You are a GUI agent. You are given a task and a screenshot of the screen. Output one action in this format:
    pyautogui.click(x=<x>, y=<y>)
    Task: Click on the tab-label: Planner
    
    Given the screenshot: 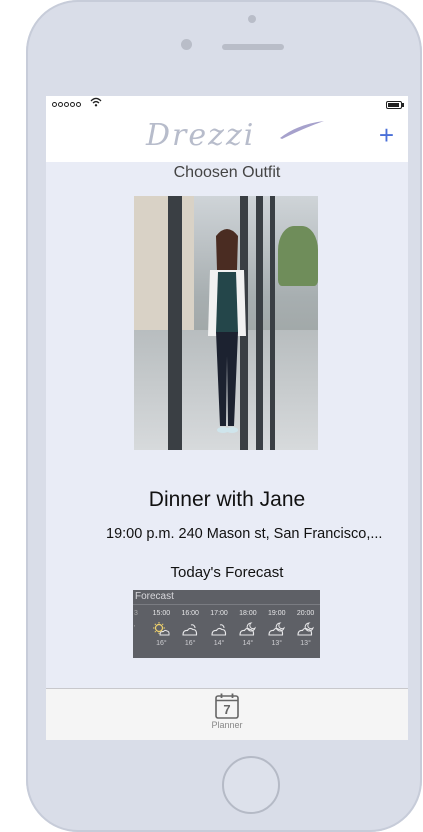 What is the action you would take?
    pyautogui.click(x=227, y=725)
    